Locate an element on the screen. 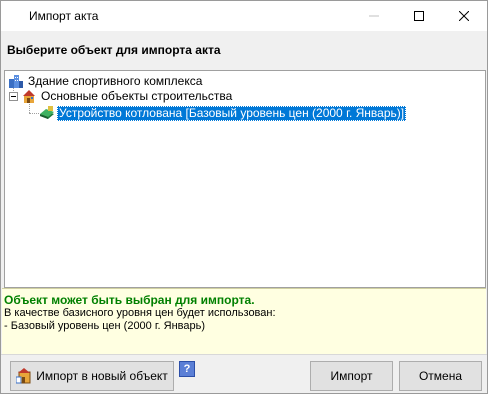  maximize-icon is located at coordinates (418, 16).